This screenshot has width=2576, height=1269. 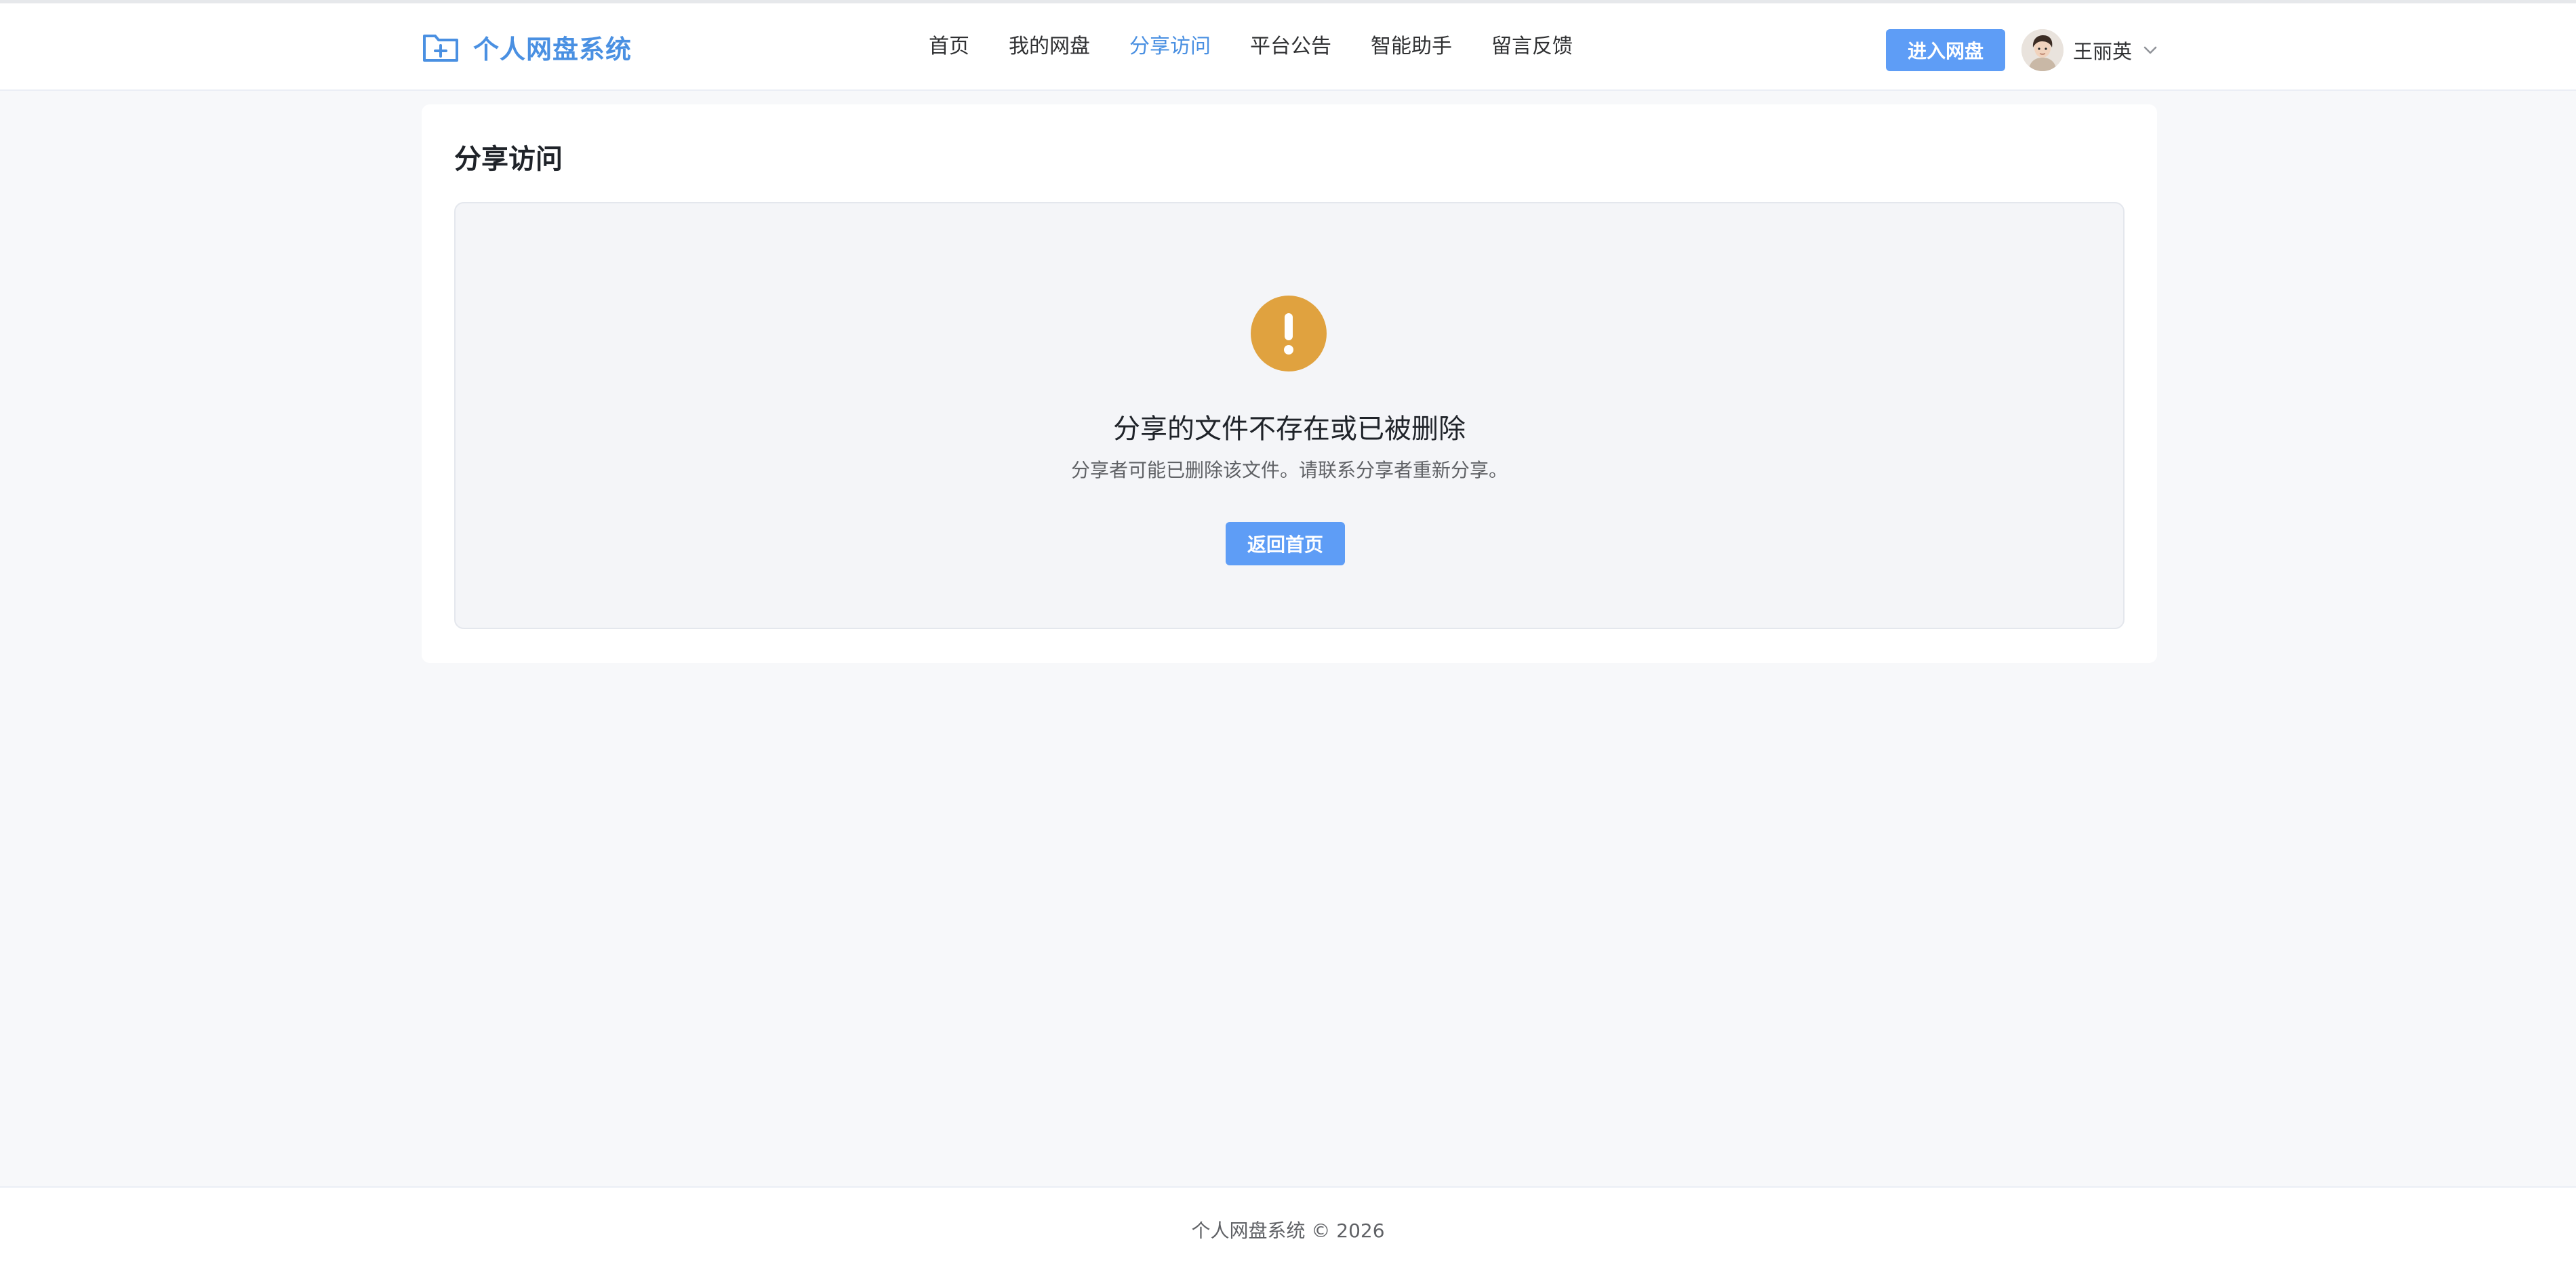 I want to click on app-name: 个人网盘系统, so click(x=552, y=49).